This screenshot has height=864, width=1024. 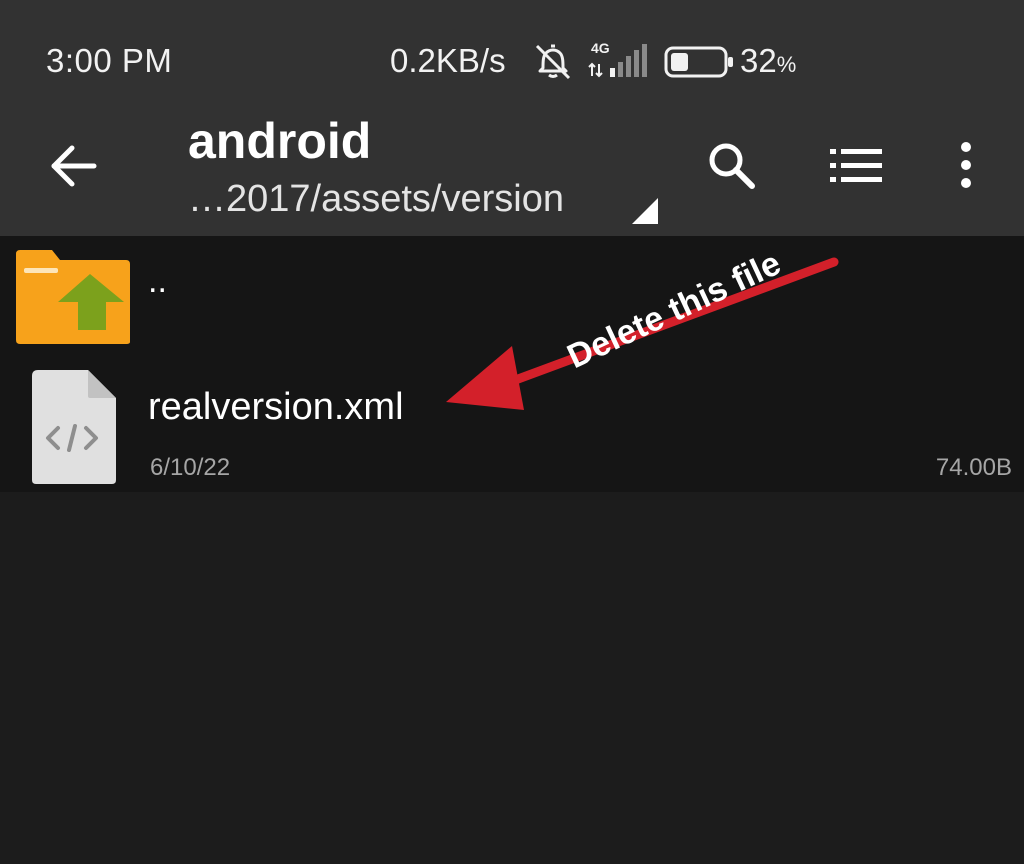 I want to click on file-date: 6/10/22, so click(x=190, y=467).